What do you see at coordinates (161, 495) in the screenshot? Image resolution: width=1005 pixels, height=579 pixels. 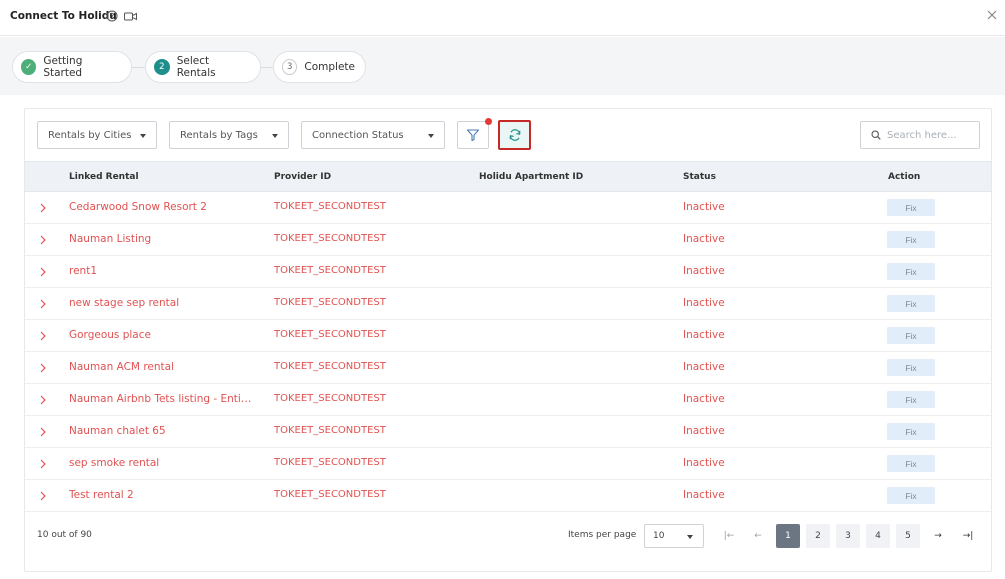 I see `rental-name-link: Test rental 2` at bounding box center [161, 495].